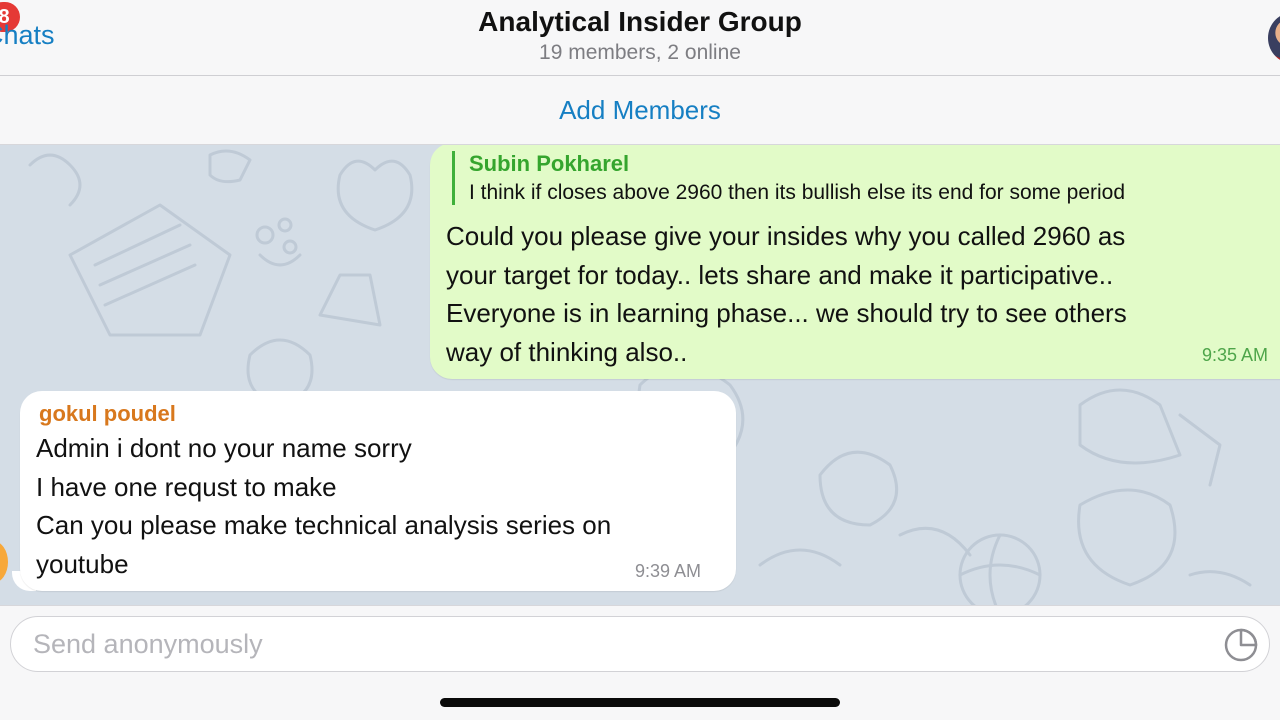 Image resolution: width=1280 pixels, height=720 pixels. Describe the element at coordinates (640, 644) in the screenshot. I see `message-input: Send anonymously` at that location.